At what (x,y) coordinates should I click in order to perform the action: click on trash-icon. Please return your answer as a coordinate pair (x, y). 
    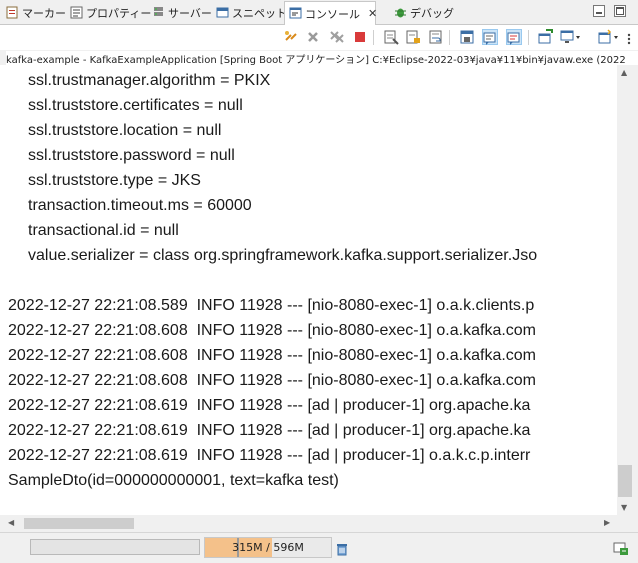
    Looking at the image, I should click on (342, 550).